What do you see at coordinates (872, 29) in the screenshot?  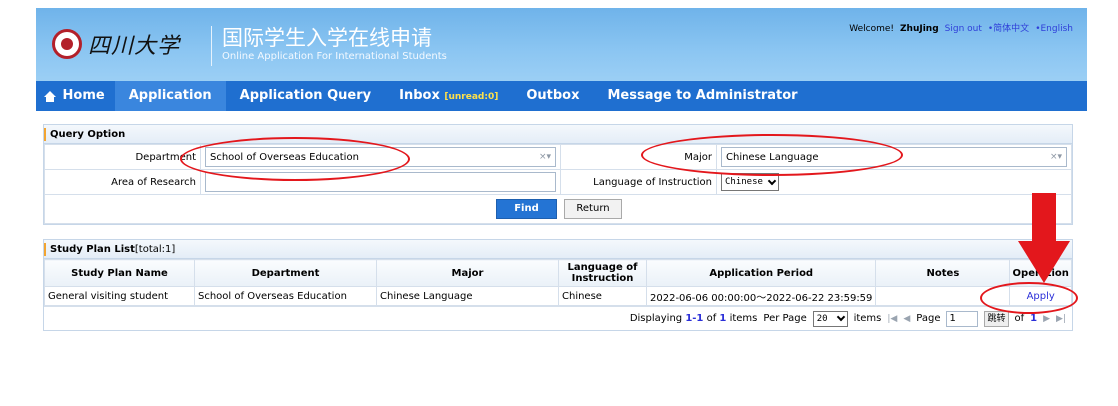 I see `welcome-prefix: Welcome!` at bounding box center [872, 29].